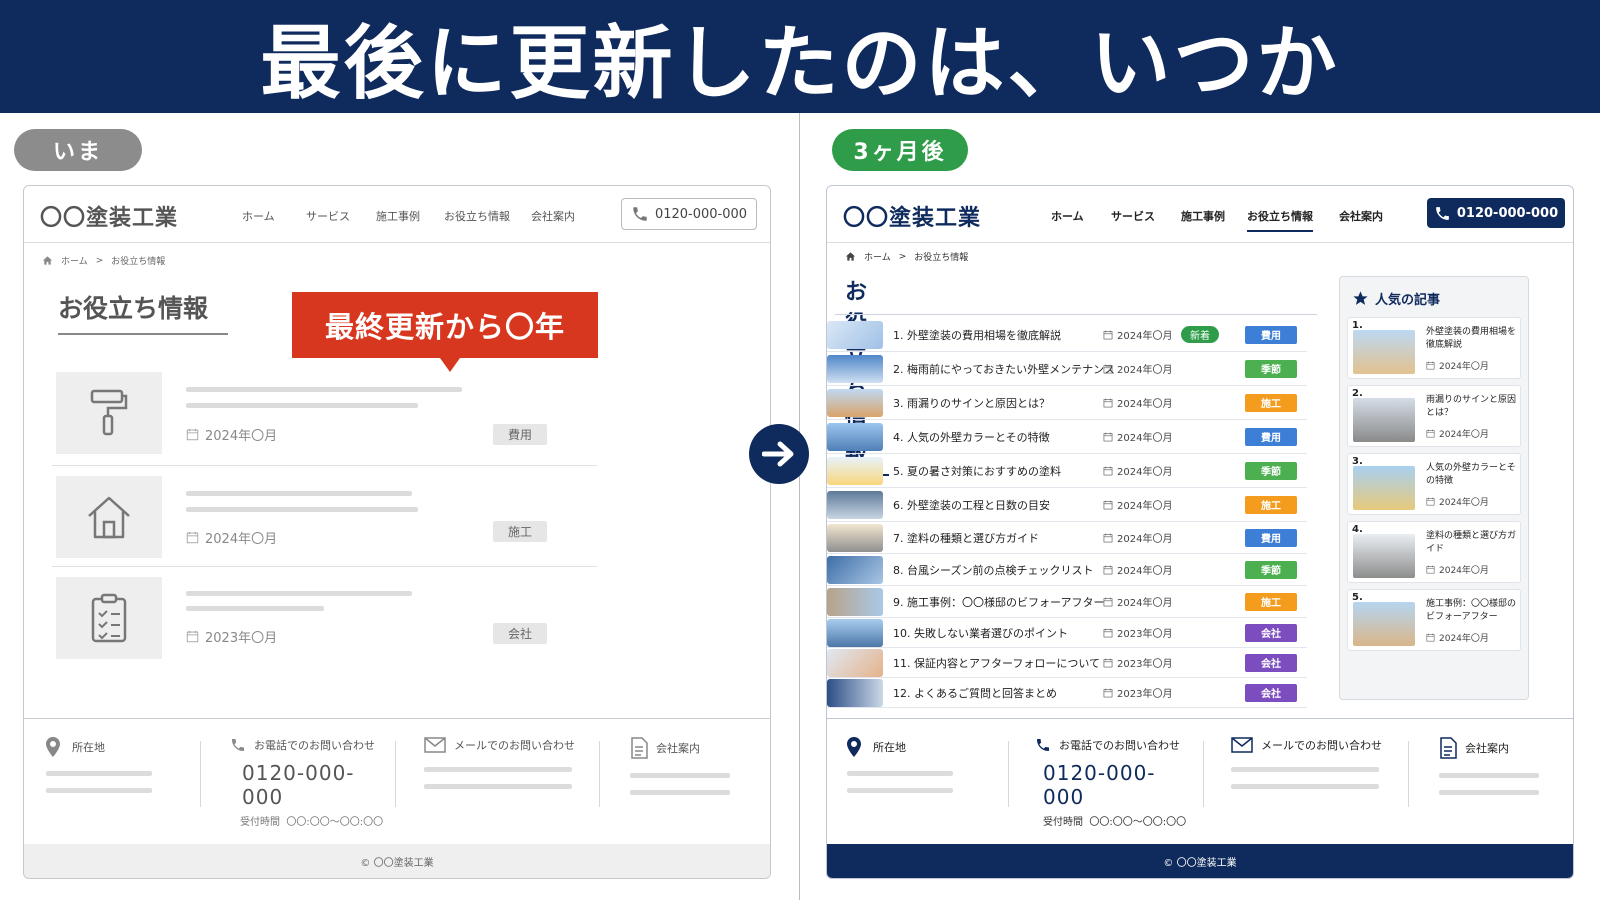 The width and height of the screenshot is (1600, 900). Describe the element at coordinates (1472, 543) in the screenshot. I see `card-title: 塗料の種類と選び方ガイド` at that location.